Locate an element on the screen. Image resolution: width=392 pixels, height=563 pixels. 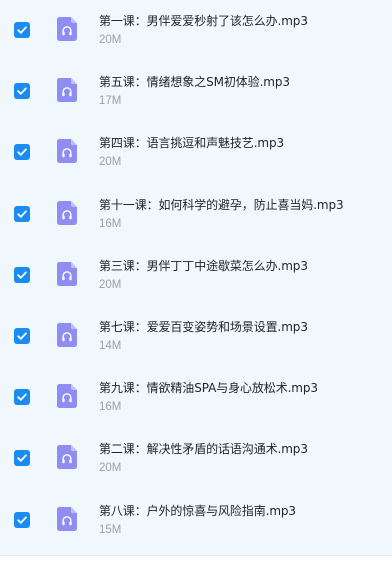
file-size: 14M is located at coordinates (110, 346).